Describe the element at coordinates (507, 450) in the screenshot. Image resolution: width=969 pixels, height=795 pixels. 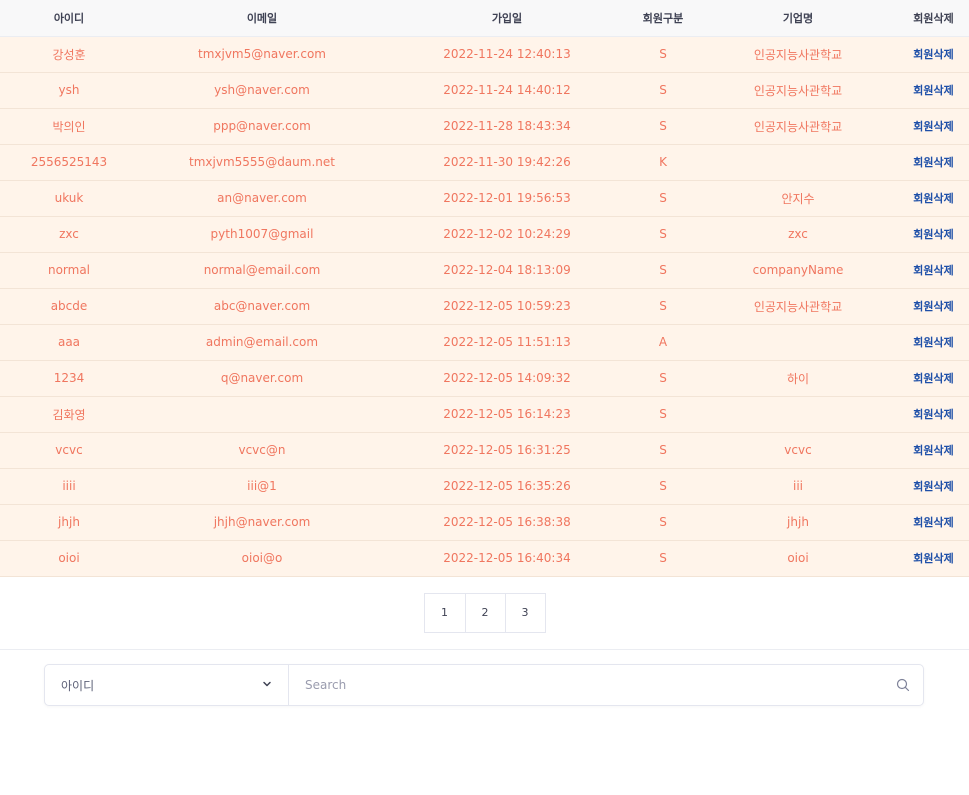
I see `cell-joined: 2022-12-05 16:31:25` at that location.